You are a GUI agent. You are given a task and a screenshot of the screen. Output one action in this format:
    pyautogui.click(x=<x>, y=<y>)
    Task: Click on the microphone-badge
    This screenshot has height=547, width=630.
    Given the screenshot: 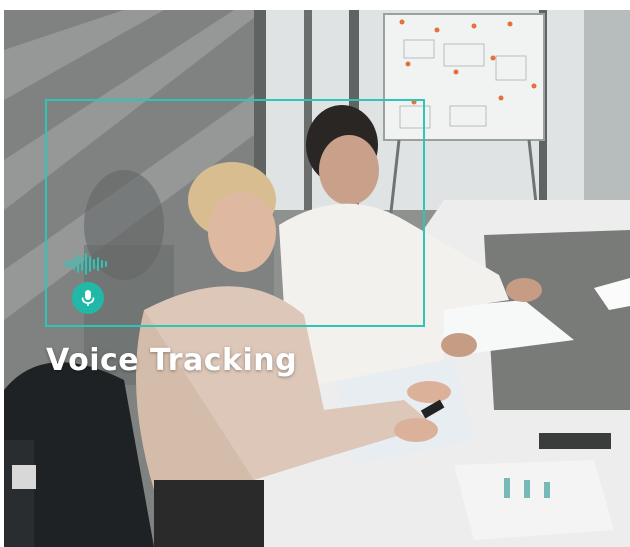 What is the action you would take?
    pyautogui.click(x=88, y=298)
    